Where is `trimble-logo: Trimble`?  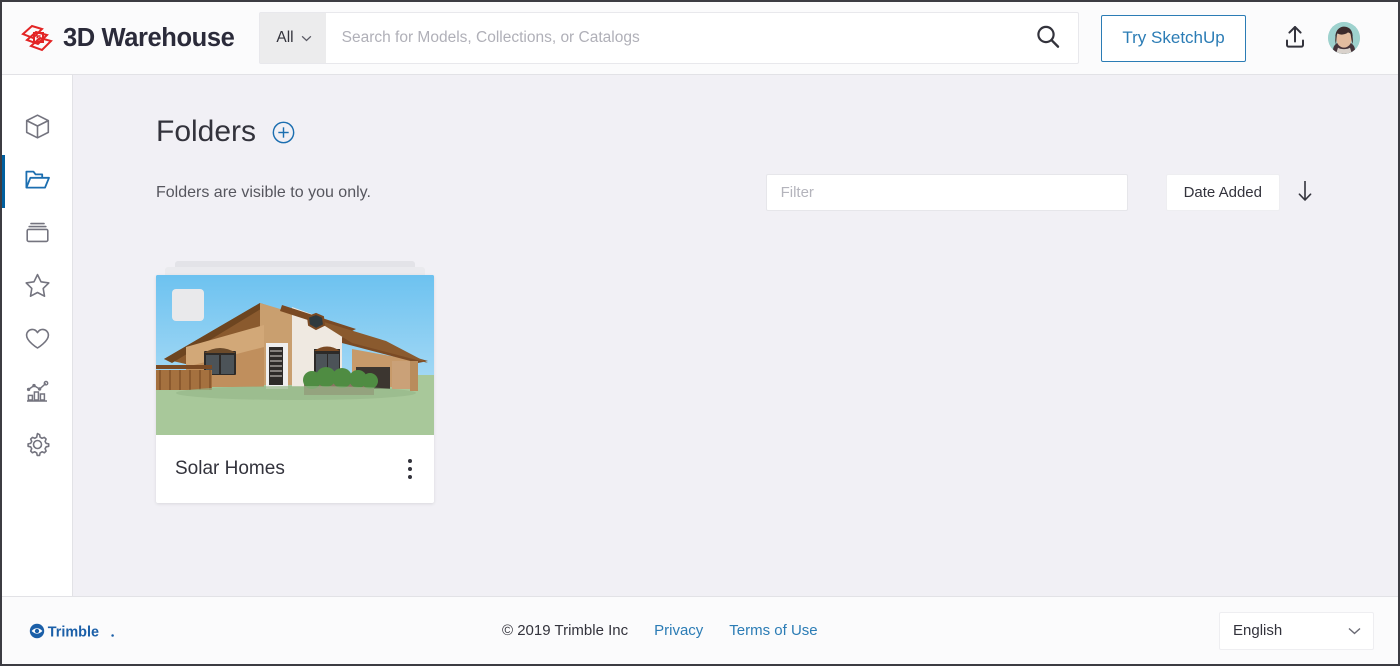 trimble-logo: Trimble is located at coordinates (100, 631).